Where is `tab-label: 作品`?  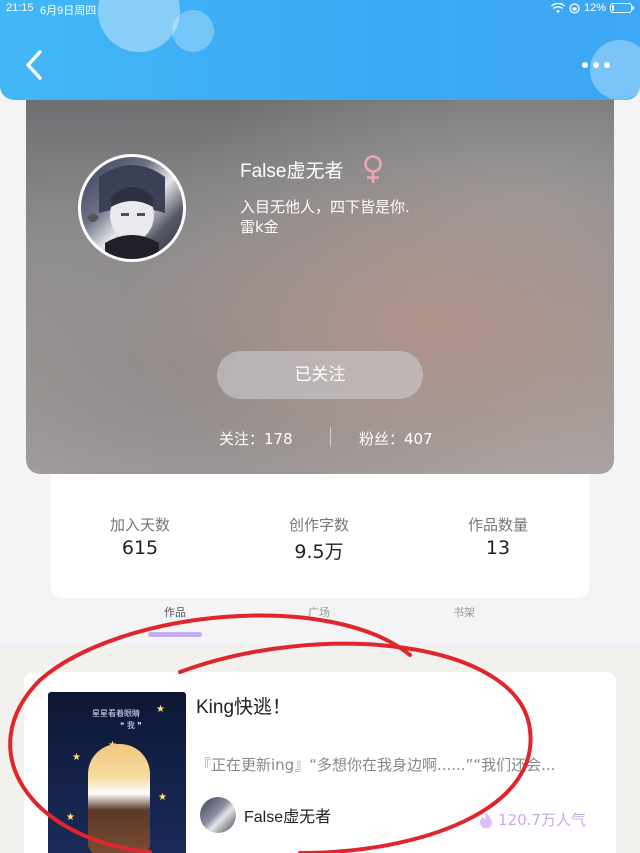
tab-label: 作品 is located at coordinates (175, 612).